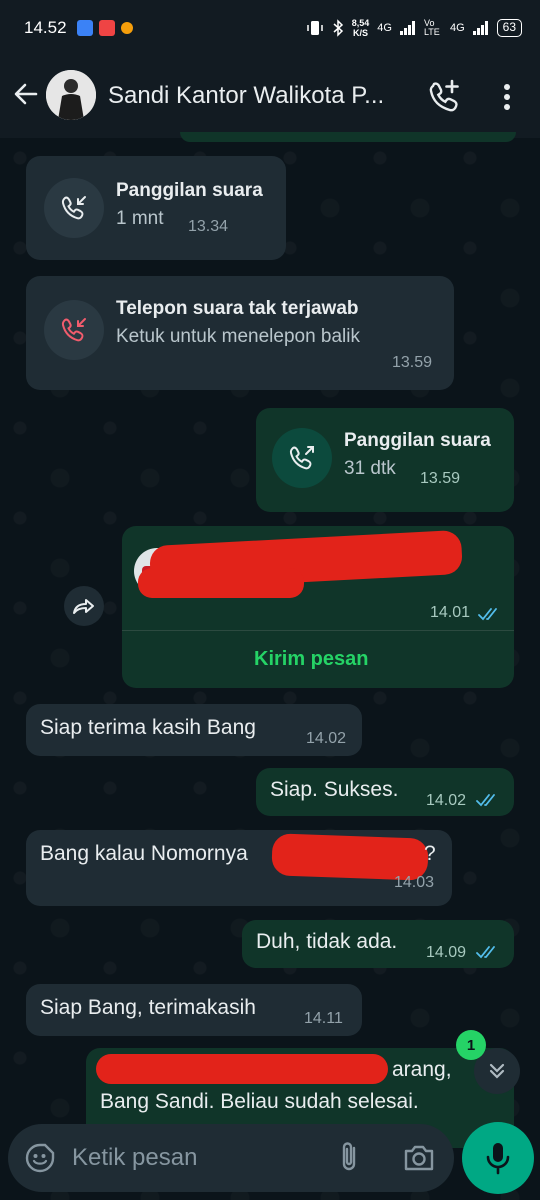 Image resolution: width=540 pixels, height=1200 pixels. I want to click on message-outgoing-1: Siap. Sukses. 14.02, so click(385, 792).